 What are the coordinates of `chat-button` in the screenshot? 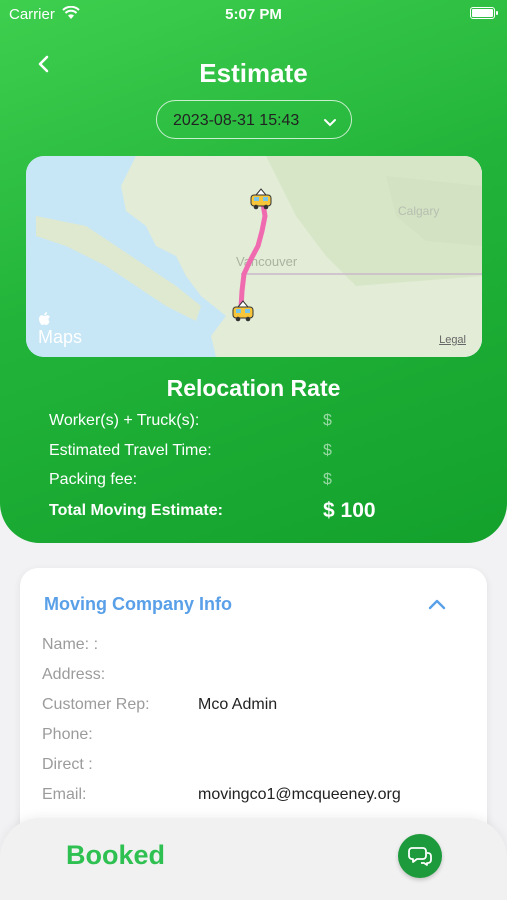 It's located at (420, 856).